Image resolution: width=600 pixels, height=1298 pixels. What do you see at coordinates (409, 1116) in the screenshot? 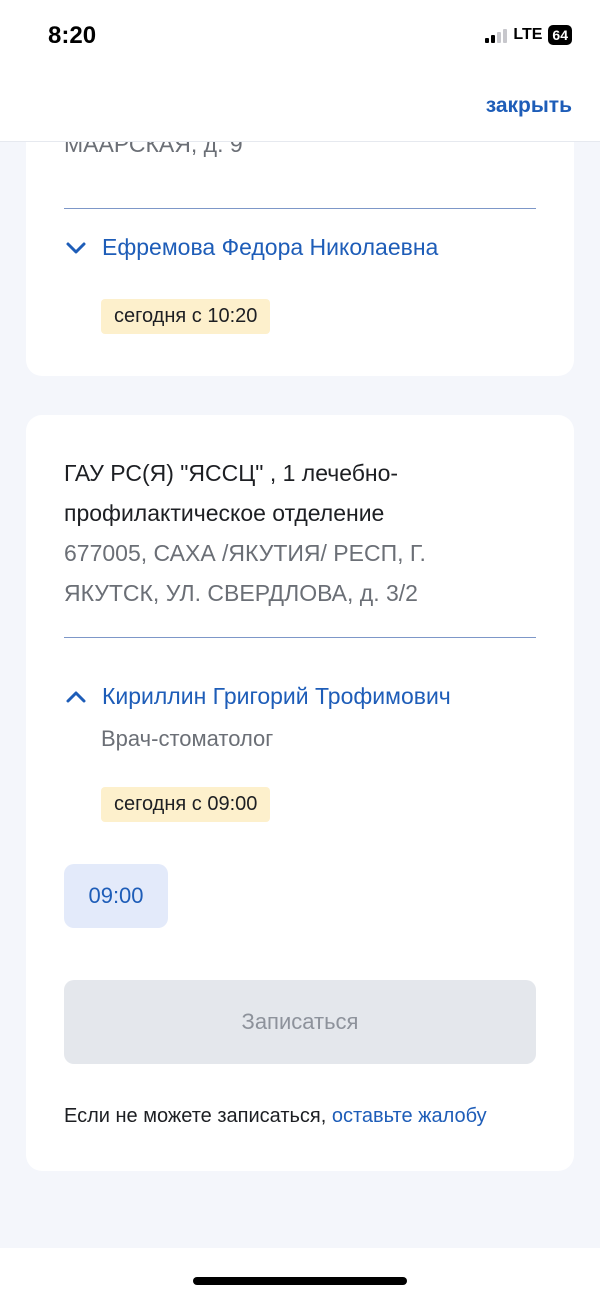
I see `complaint-link: оставьте жалобу` at bounding box center [409, 1116].